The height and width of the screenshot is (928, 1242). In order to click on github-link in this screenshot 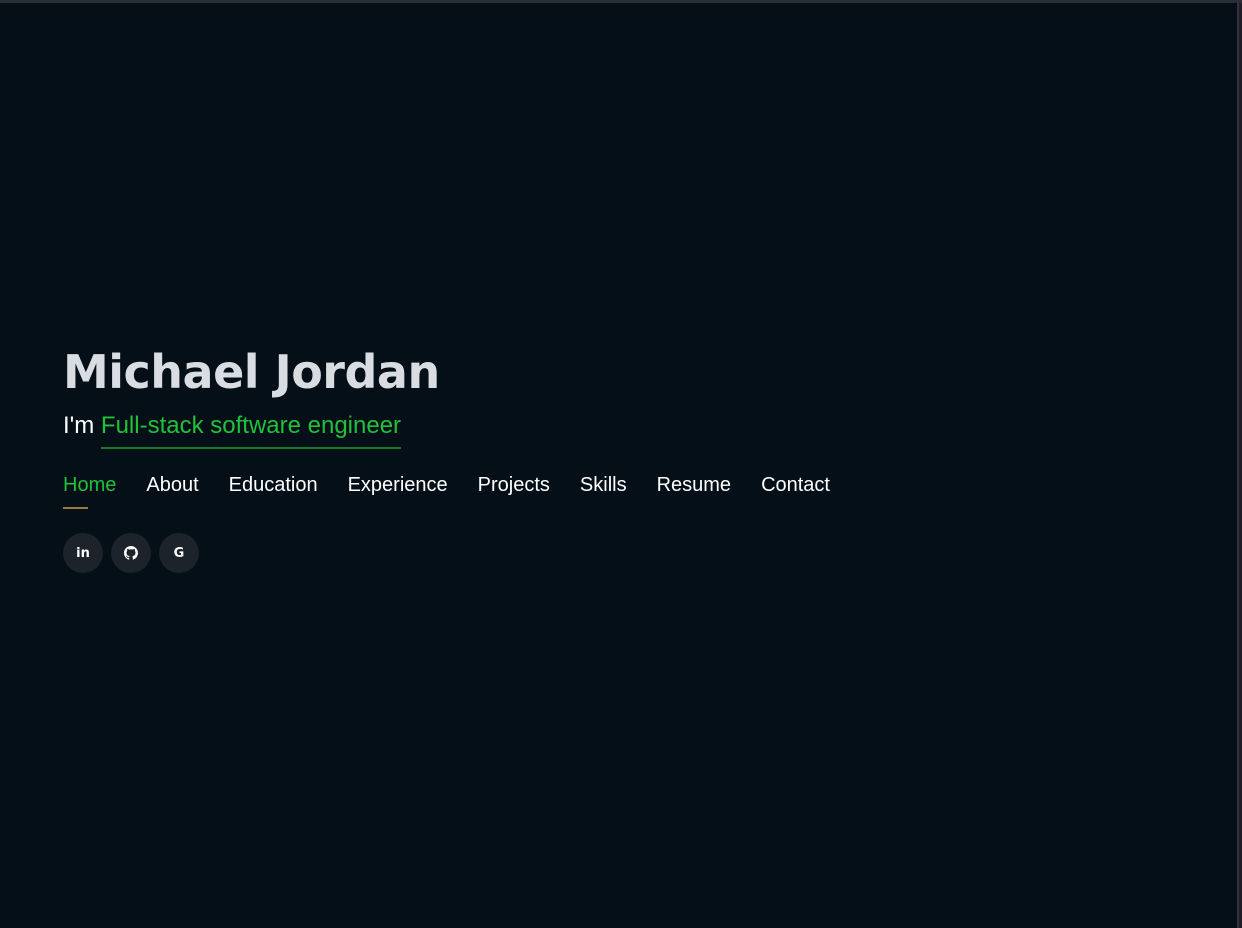, I will do `click(131, 553)`.